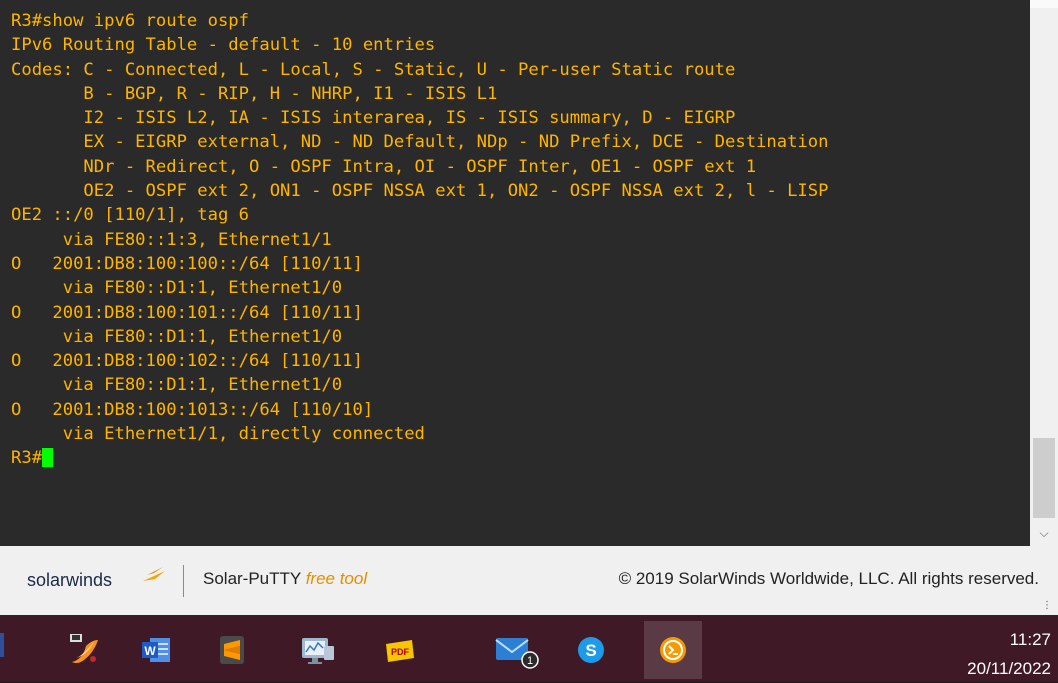  I want to click on mail-icon: 1, so click(517, 653).